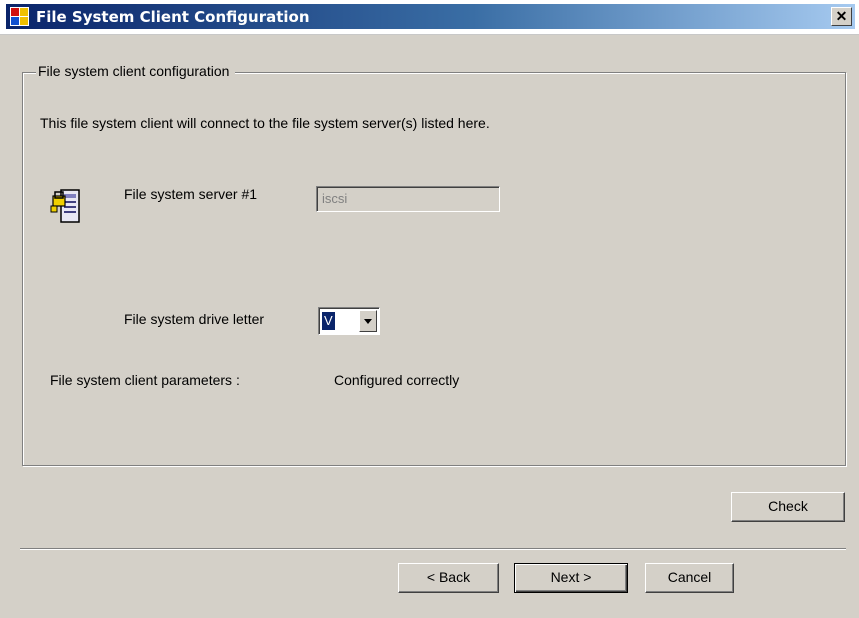  What do you see at coordinates (408, 199) in the screenshot?
I see `server-field: iscsi` at bounding box center [408, 199].